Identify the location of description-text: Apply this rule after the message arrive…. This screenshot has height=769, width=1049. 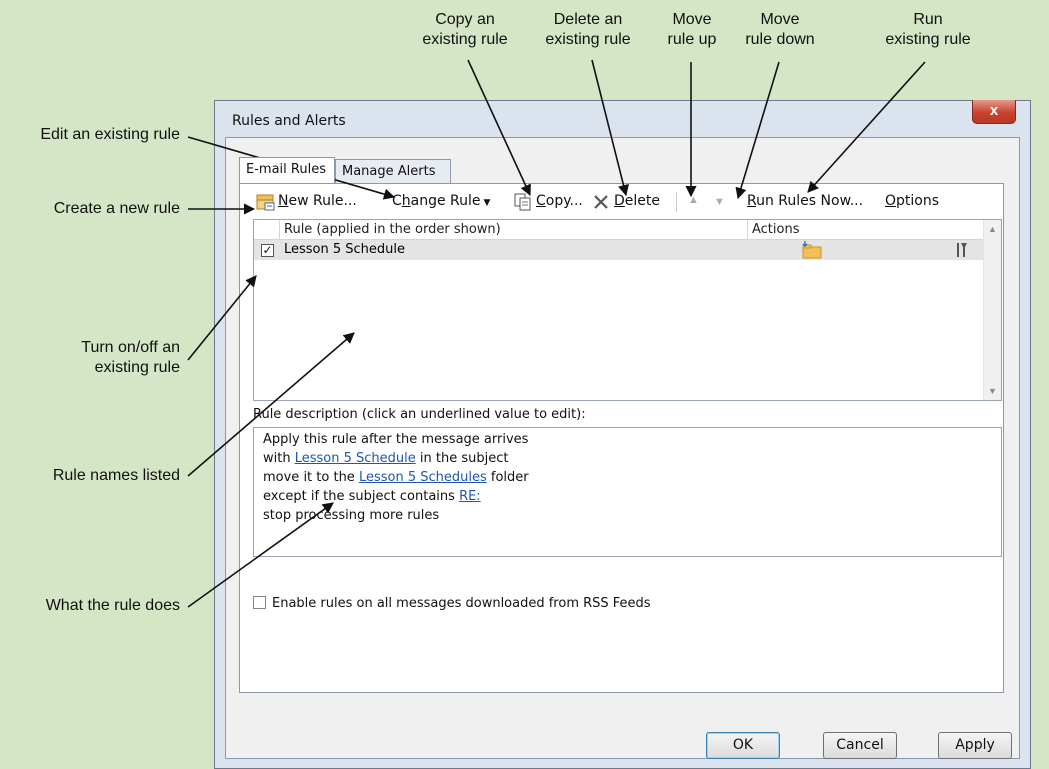
(396, 439).